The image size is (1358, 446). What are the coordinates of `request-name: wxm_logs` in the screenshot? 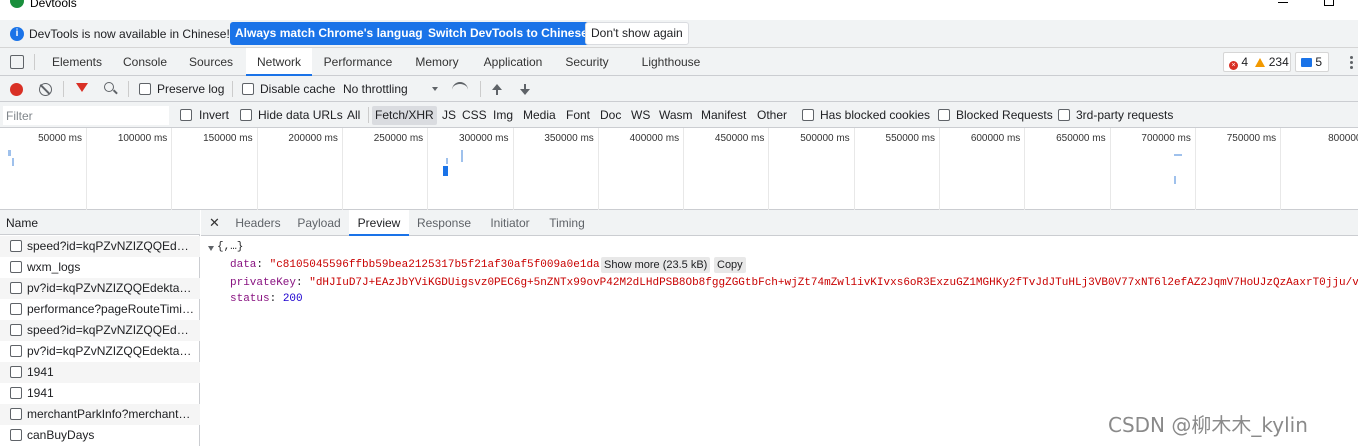 It's located at (54, 267).